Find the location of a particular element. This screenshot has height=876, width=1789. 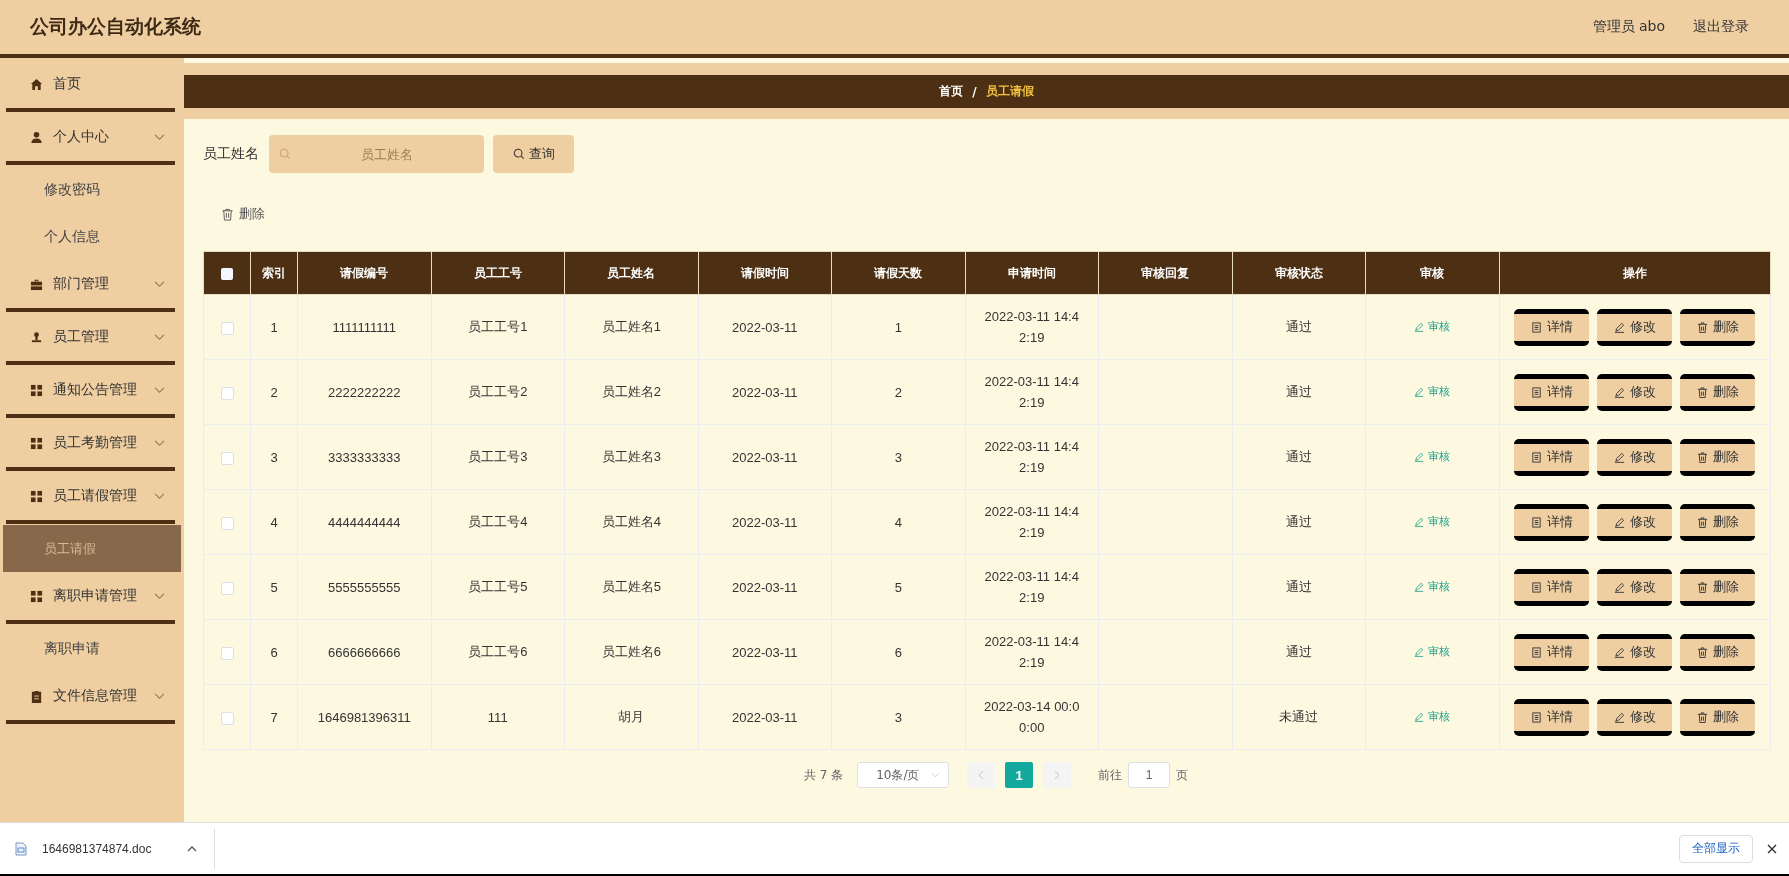

select-all-checkbox is located at coordinates (227, 273).